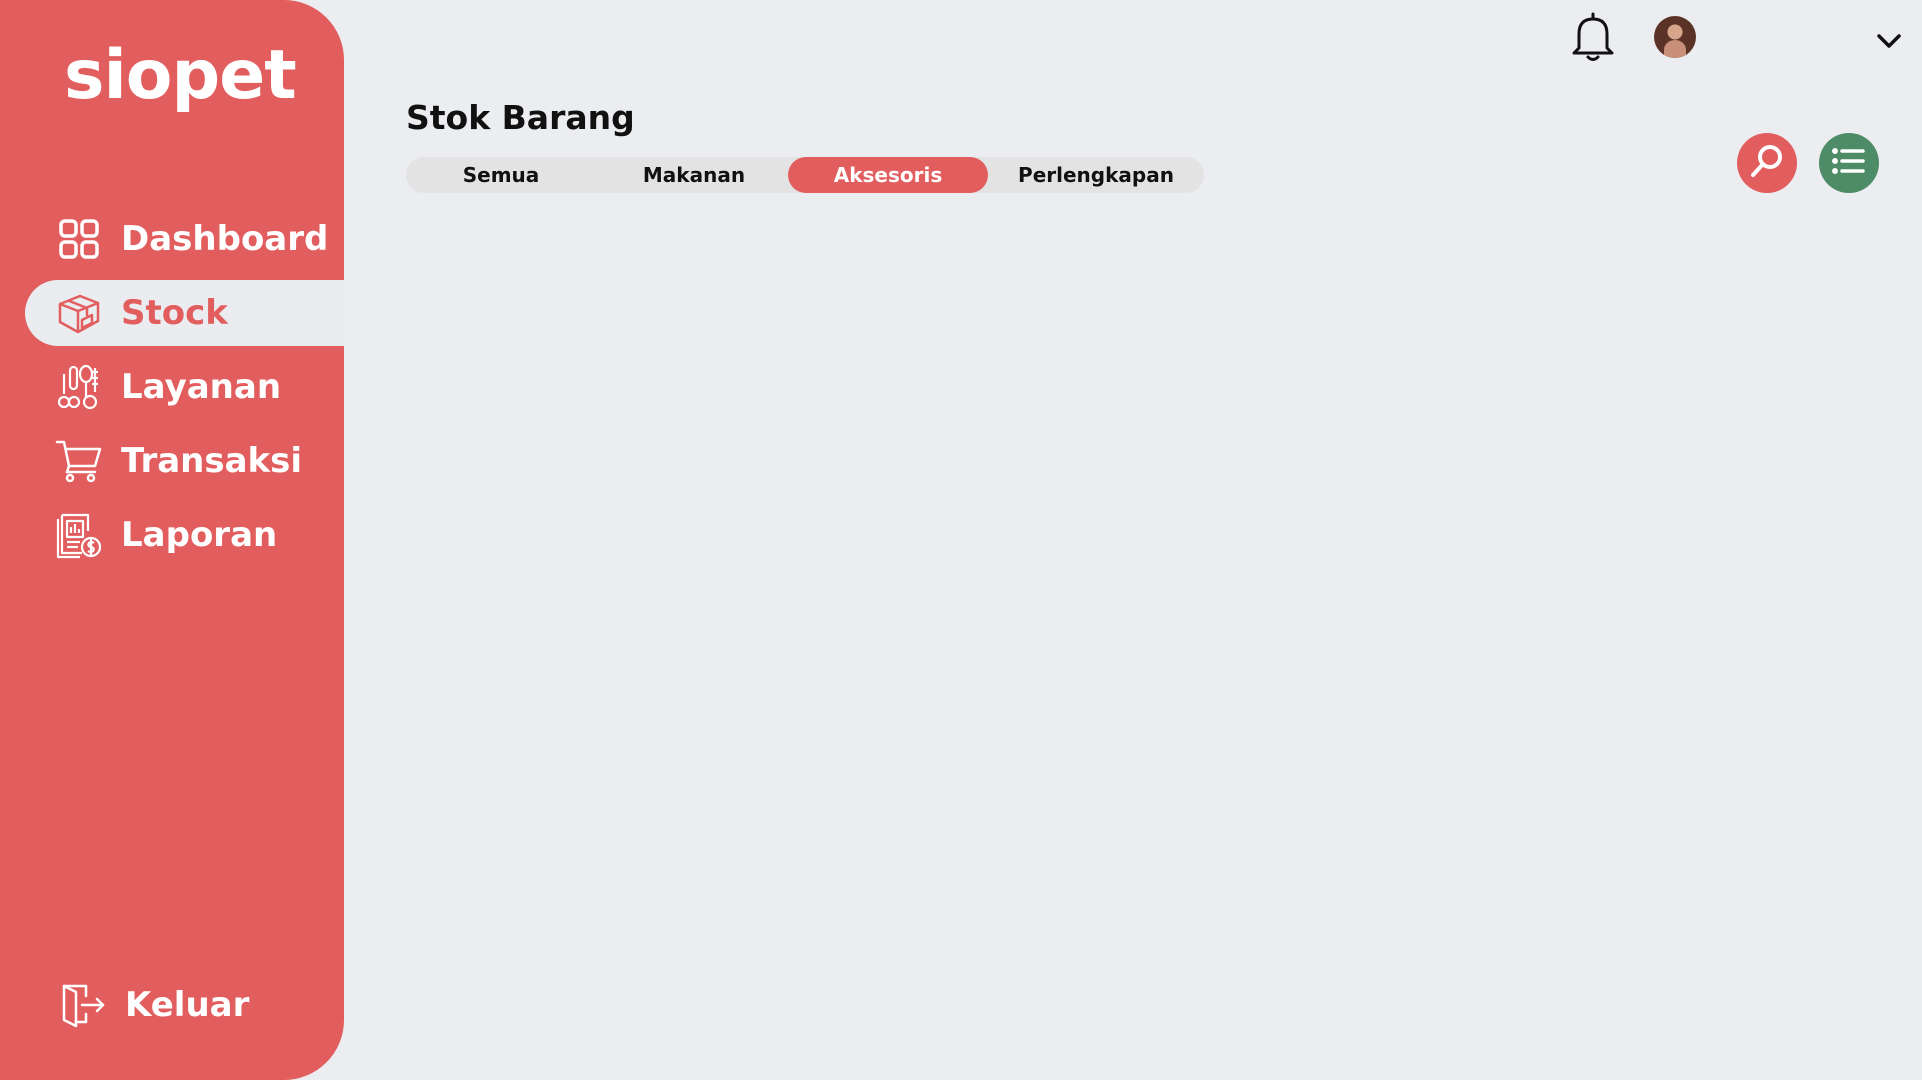  What do you see at coordinates (180, 75) in the screenshot?
I see `brand-logo: siopet` at bounding box center [180, 75].